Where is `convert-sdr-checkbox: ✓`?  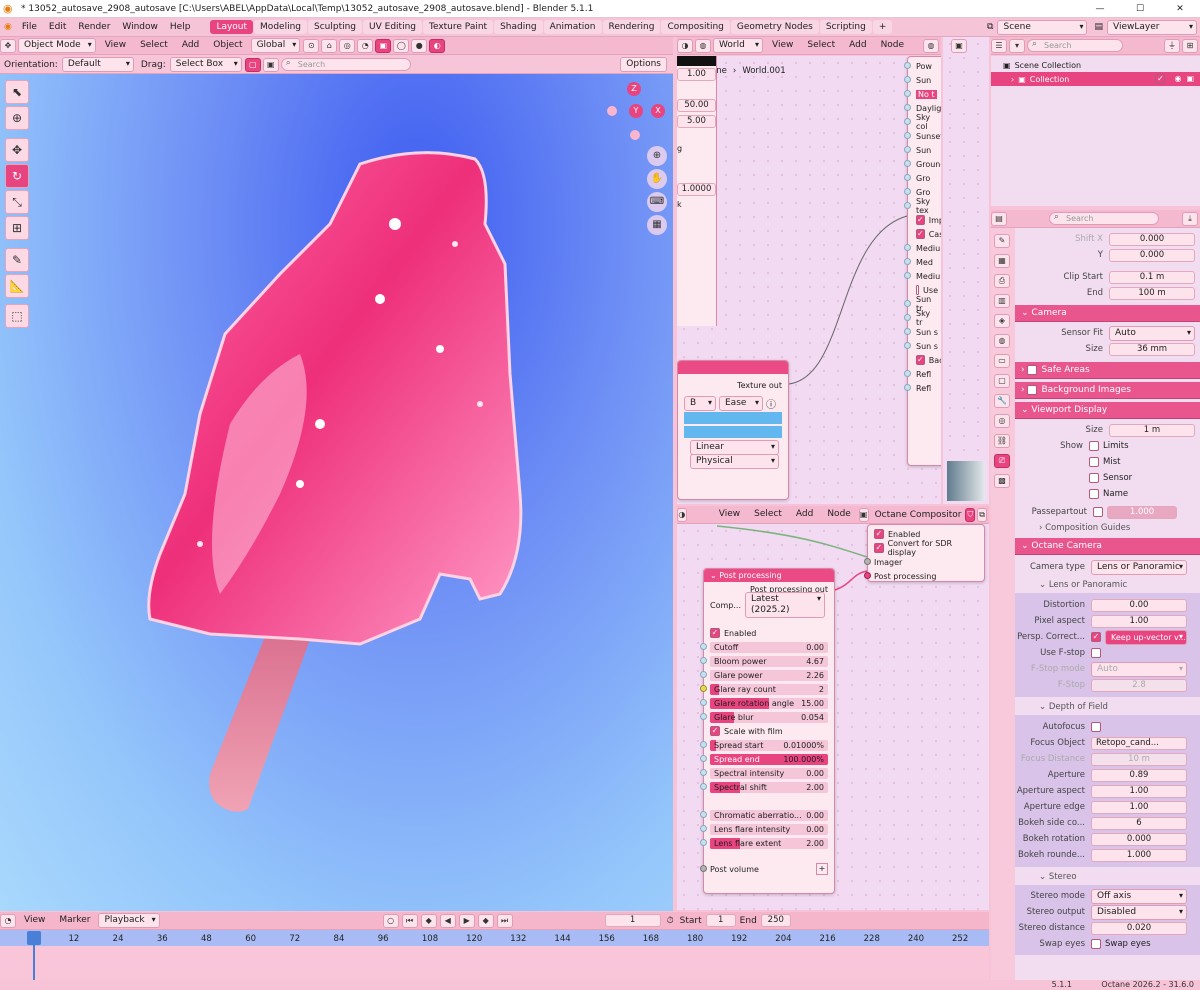 convert-sdr-checkbox: ✓ is located at coordinates (879, 548).